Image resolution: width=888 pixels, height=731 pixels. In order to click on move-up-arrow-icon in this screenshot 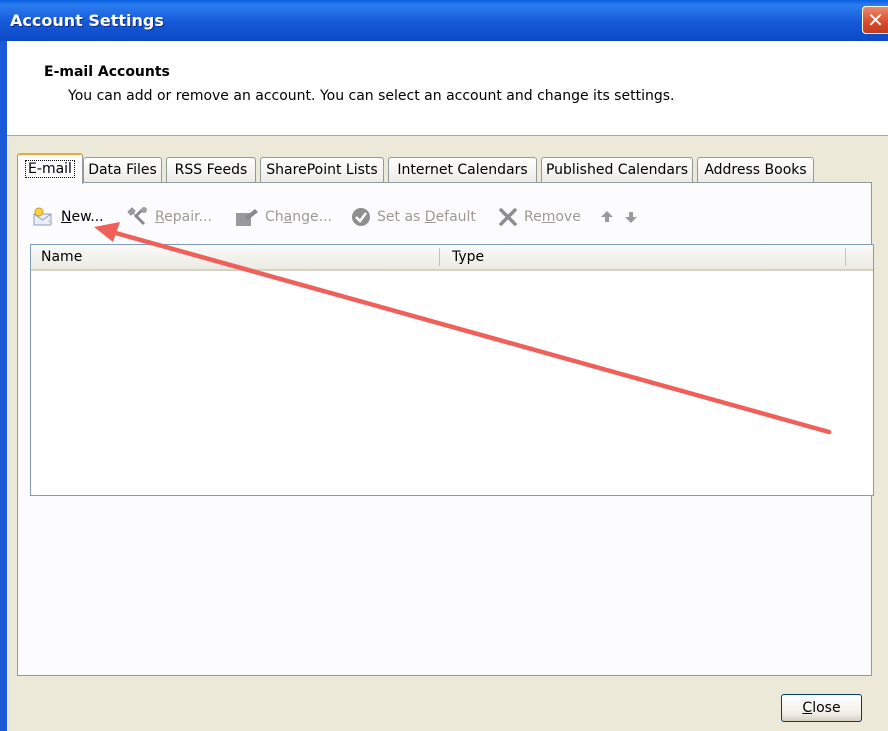, I will do `click(607, 216)`.